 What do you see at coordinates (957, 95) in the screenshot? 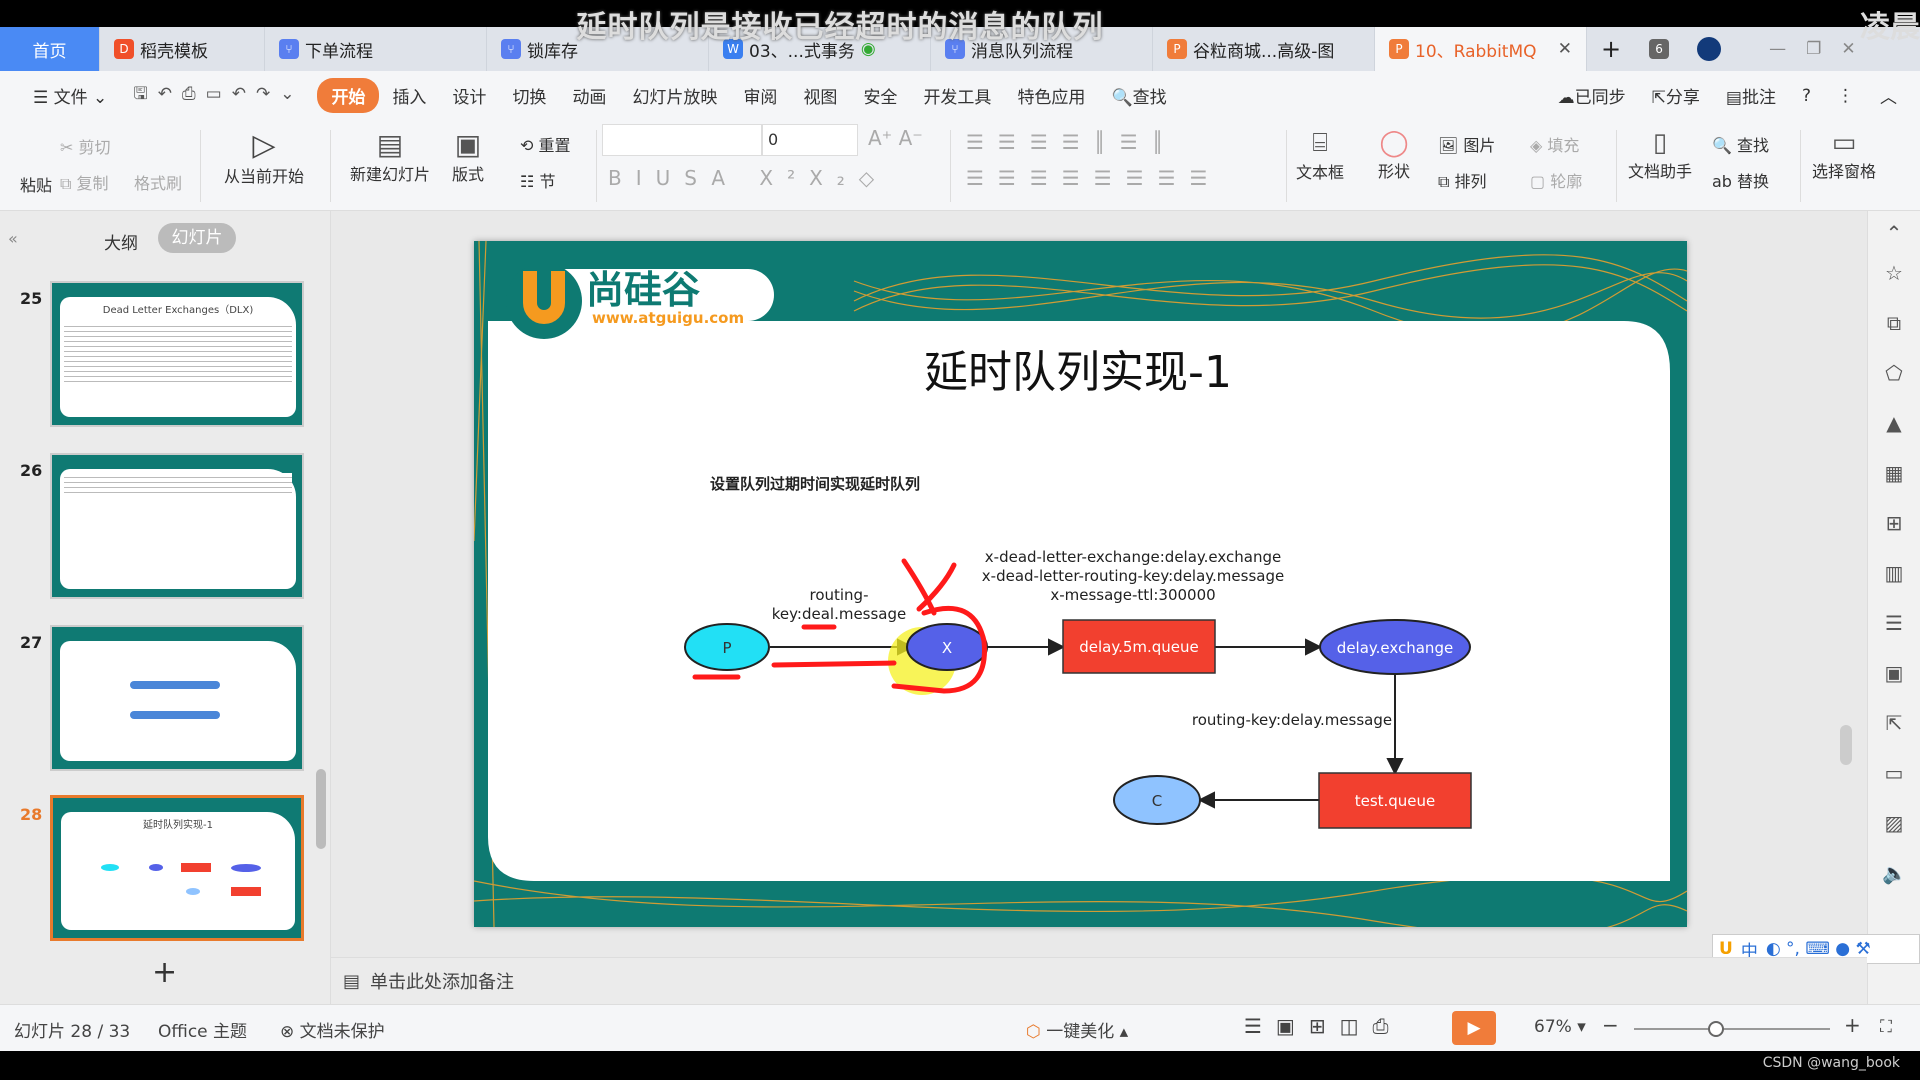
I see `menu-devtools: 开发工具` at bounding box center [957, 95].